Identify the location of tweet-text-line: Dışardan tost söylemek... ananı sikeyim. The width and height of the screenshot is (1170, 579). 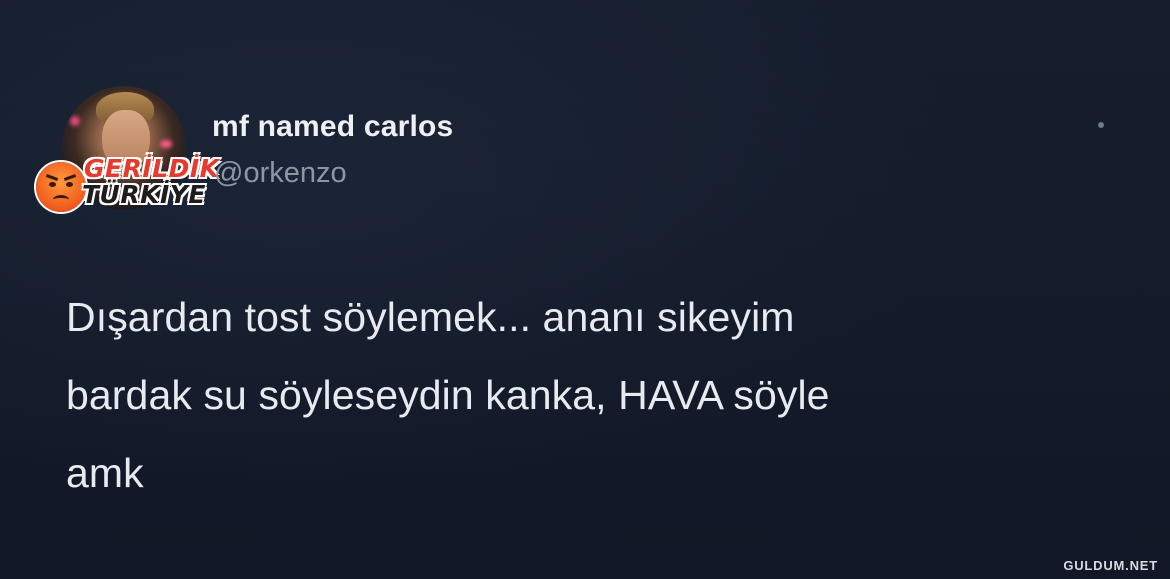
(430, 317).